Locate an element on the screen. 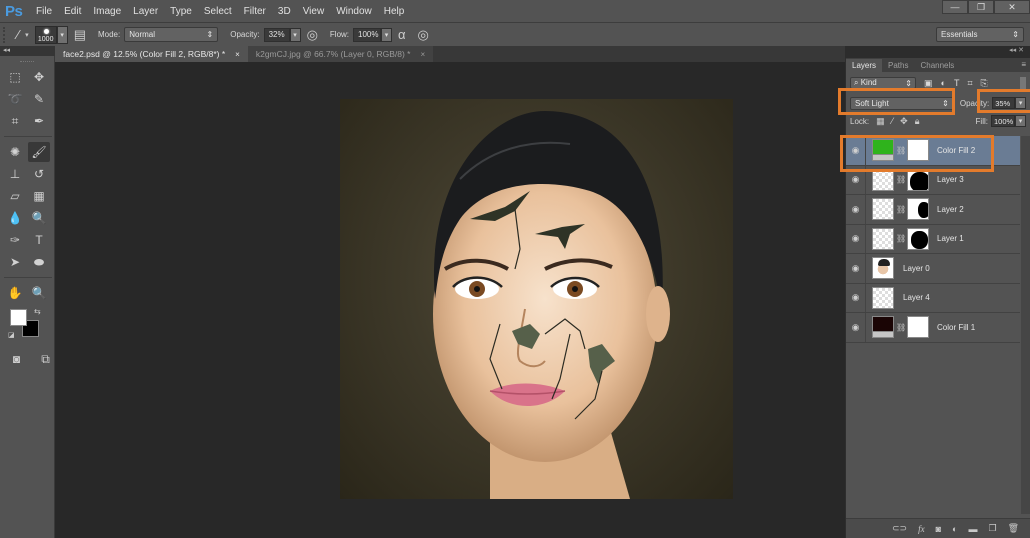 This screenshot has height=538, width=1030. close-tab-icon: × is located at coordinates (422, 54).